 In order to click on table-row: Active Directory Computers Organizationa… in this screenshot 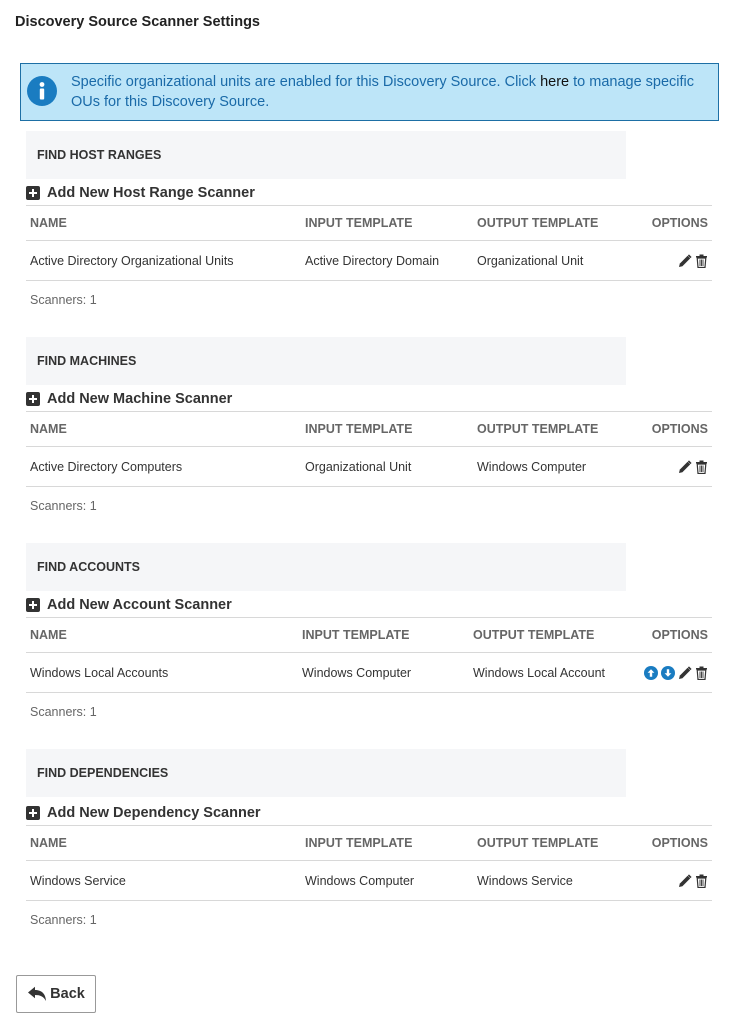, I will do `click(369, 466)`.